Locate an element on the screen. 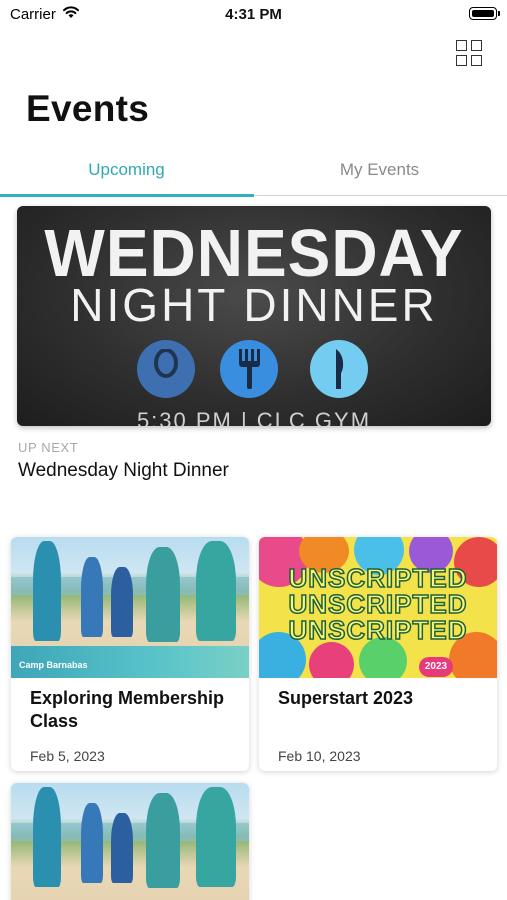 This screenshot has height=900, width=507. year-badge: 2023 is located at coordinates (436, 667).